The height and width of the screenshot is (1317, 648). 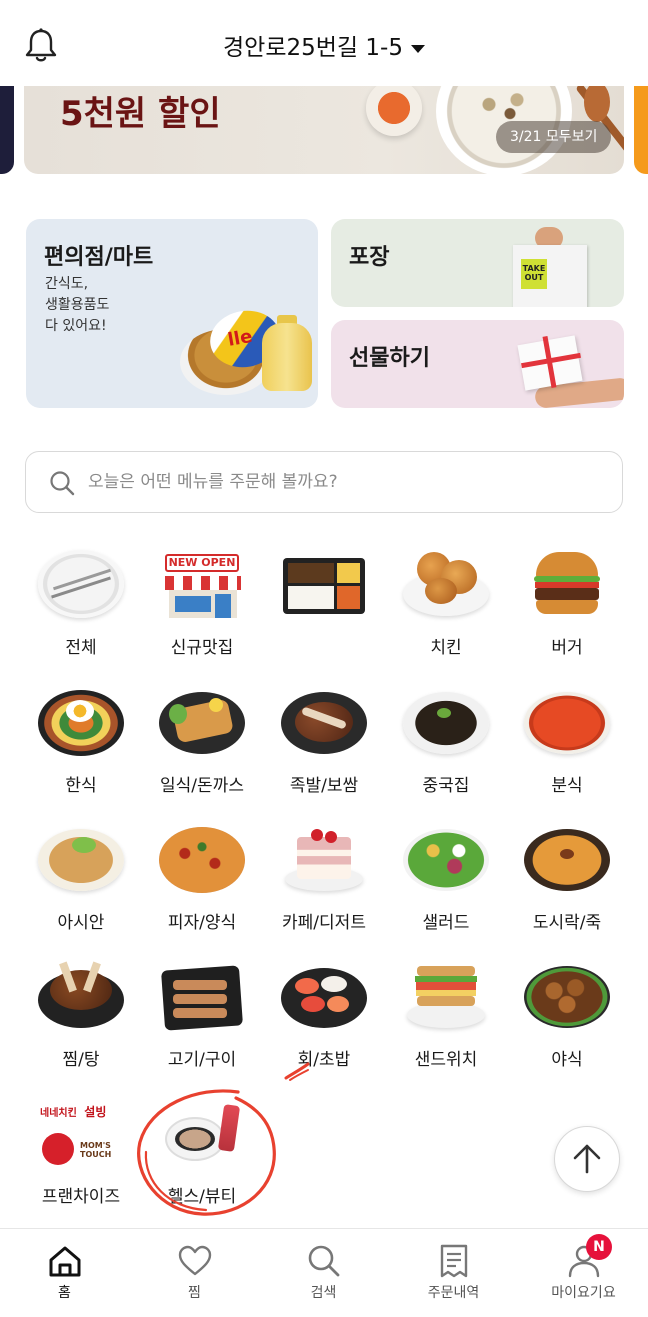 I want to click on top-bar: 경안로25번길 1-5, so click(x=324, y=43).